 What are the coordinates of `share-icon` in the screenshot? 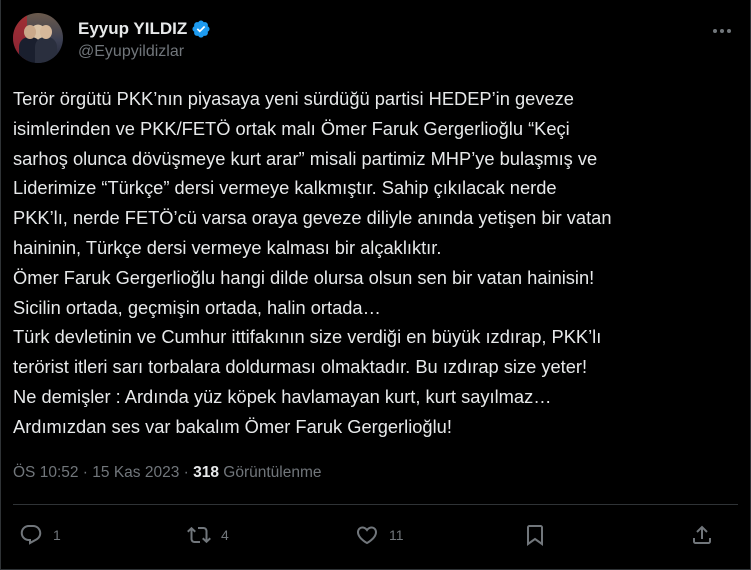 It's located at (702, 534).